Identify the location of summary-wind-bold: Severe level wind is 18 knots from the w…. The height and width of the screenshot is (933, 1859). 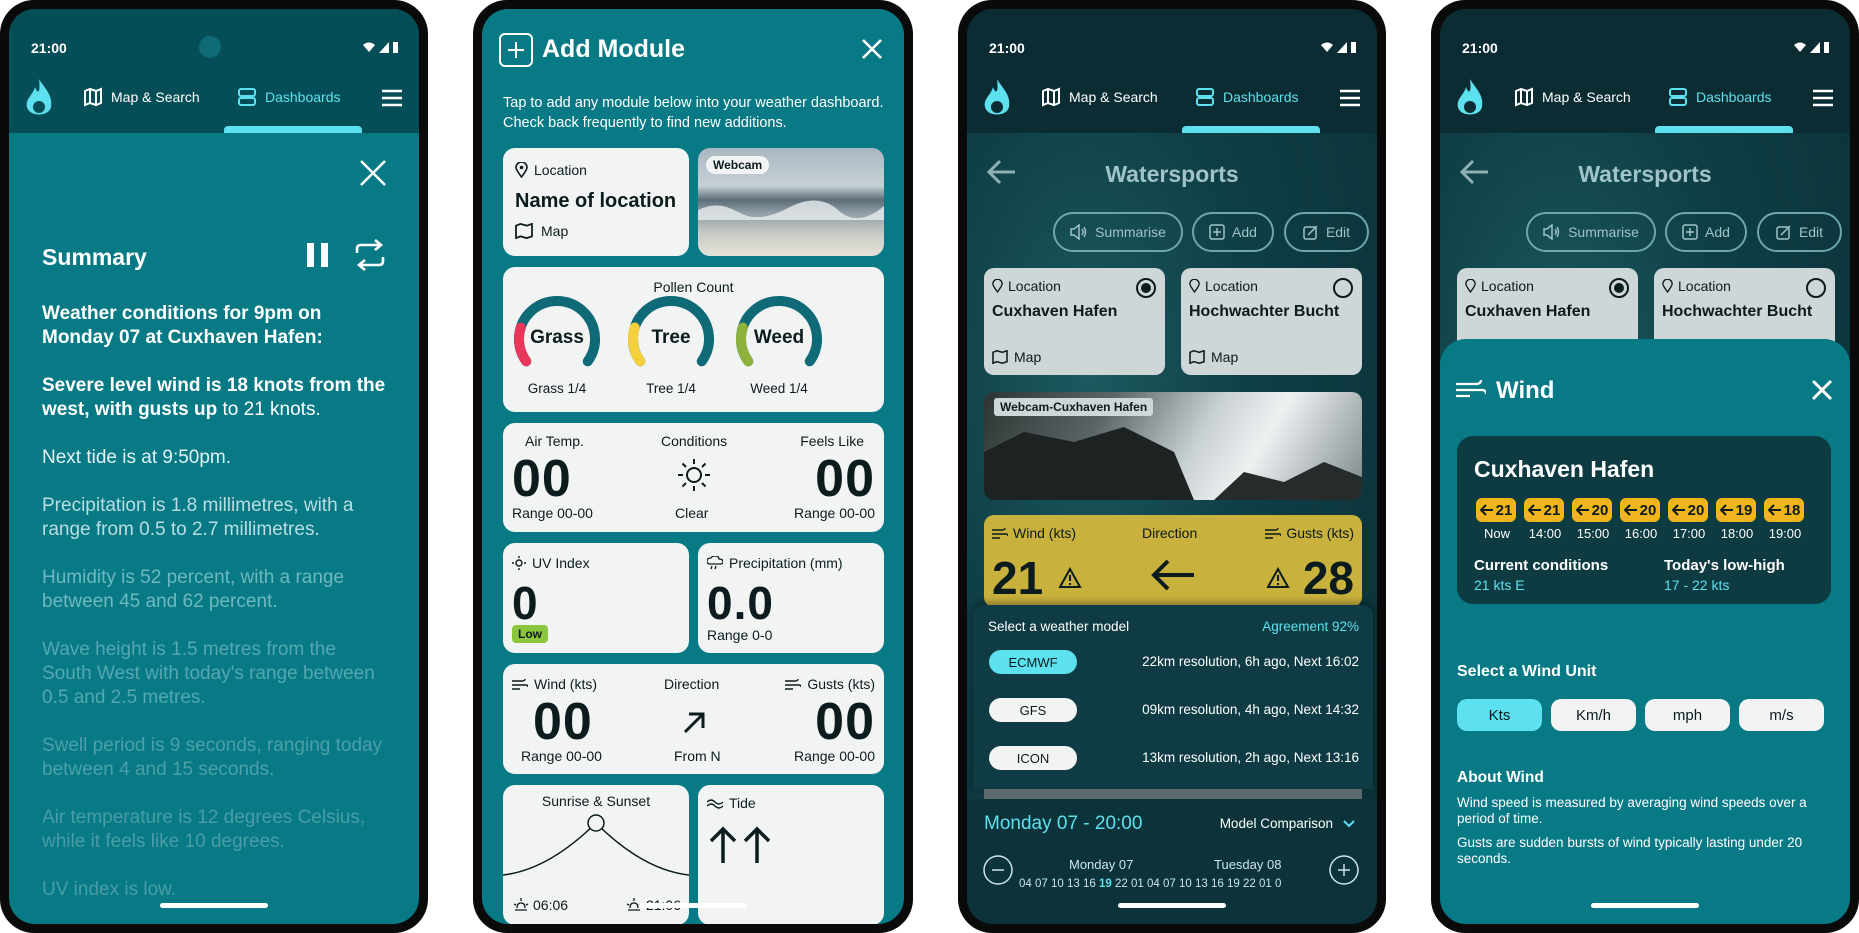
(214, 397).